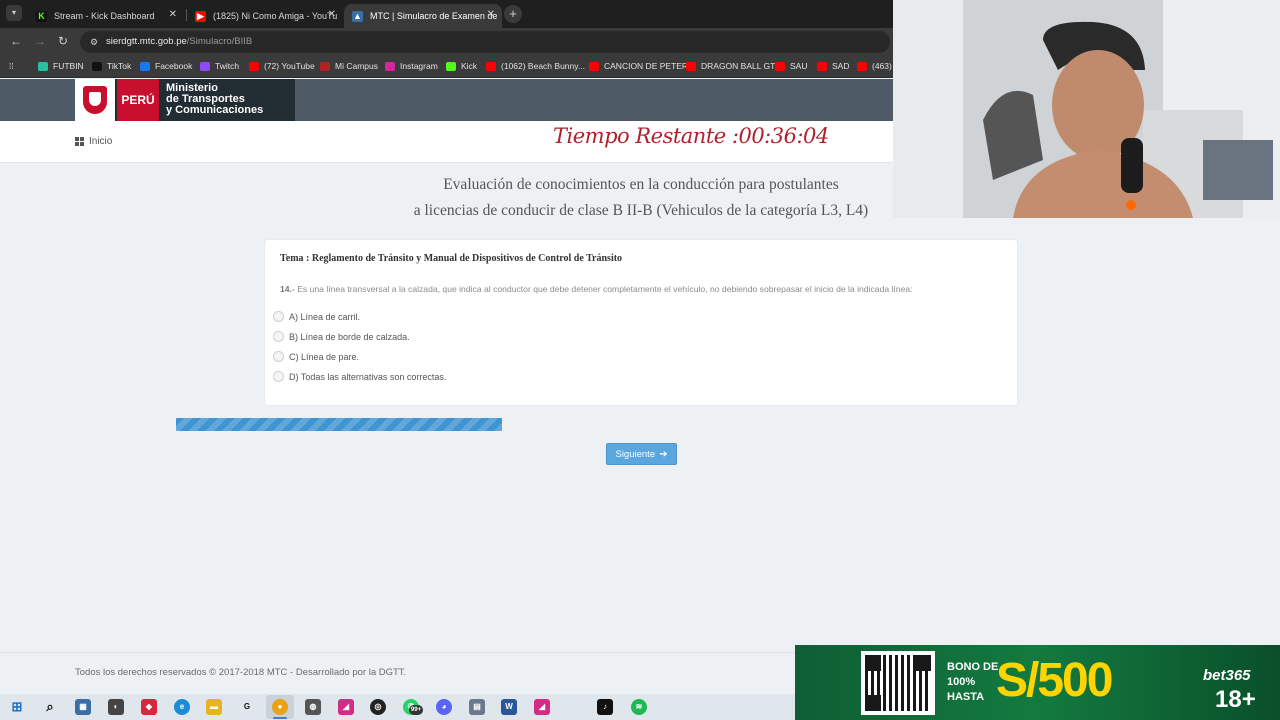 The height and width of the screenshot is (720, 1280). What do you see at coordinates (461, 66) in the screenshot?
I see `bookmark-item: Kick` at bounding box center [461, 66].